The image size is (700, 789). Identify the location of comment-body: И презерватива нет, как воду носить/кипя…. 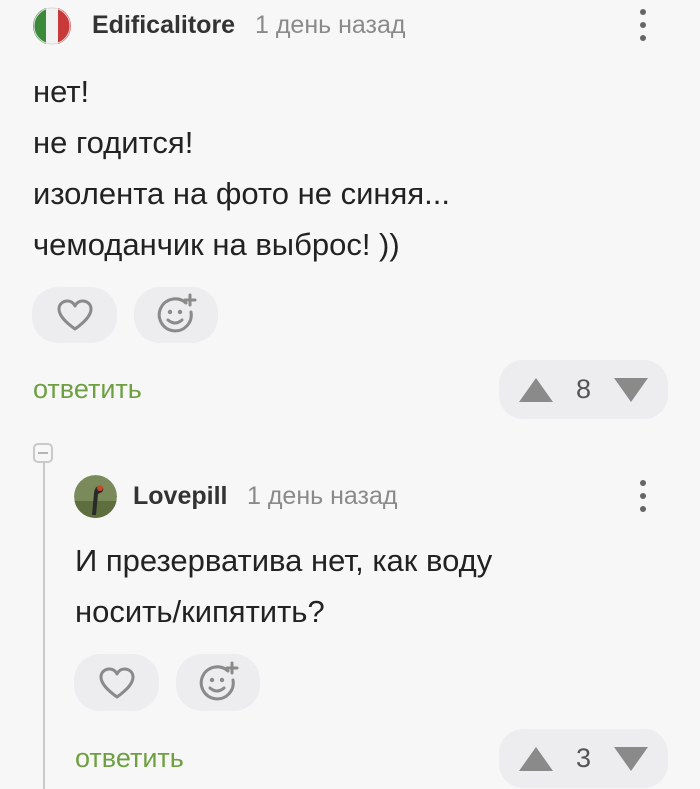
(283, 586).